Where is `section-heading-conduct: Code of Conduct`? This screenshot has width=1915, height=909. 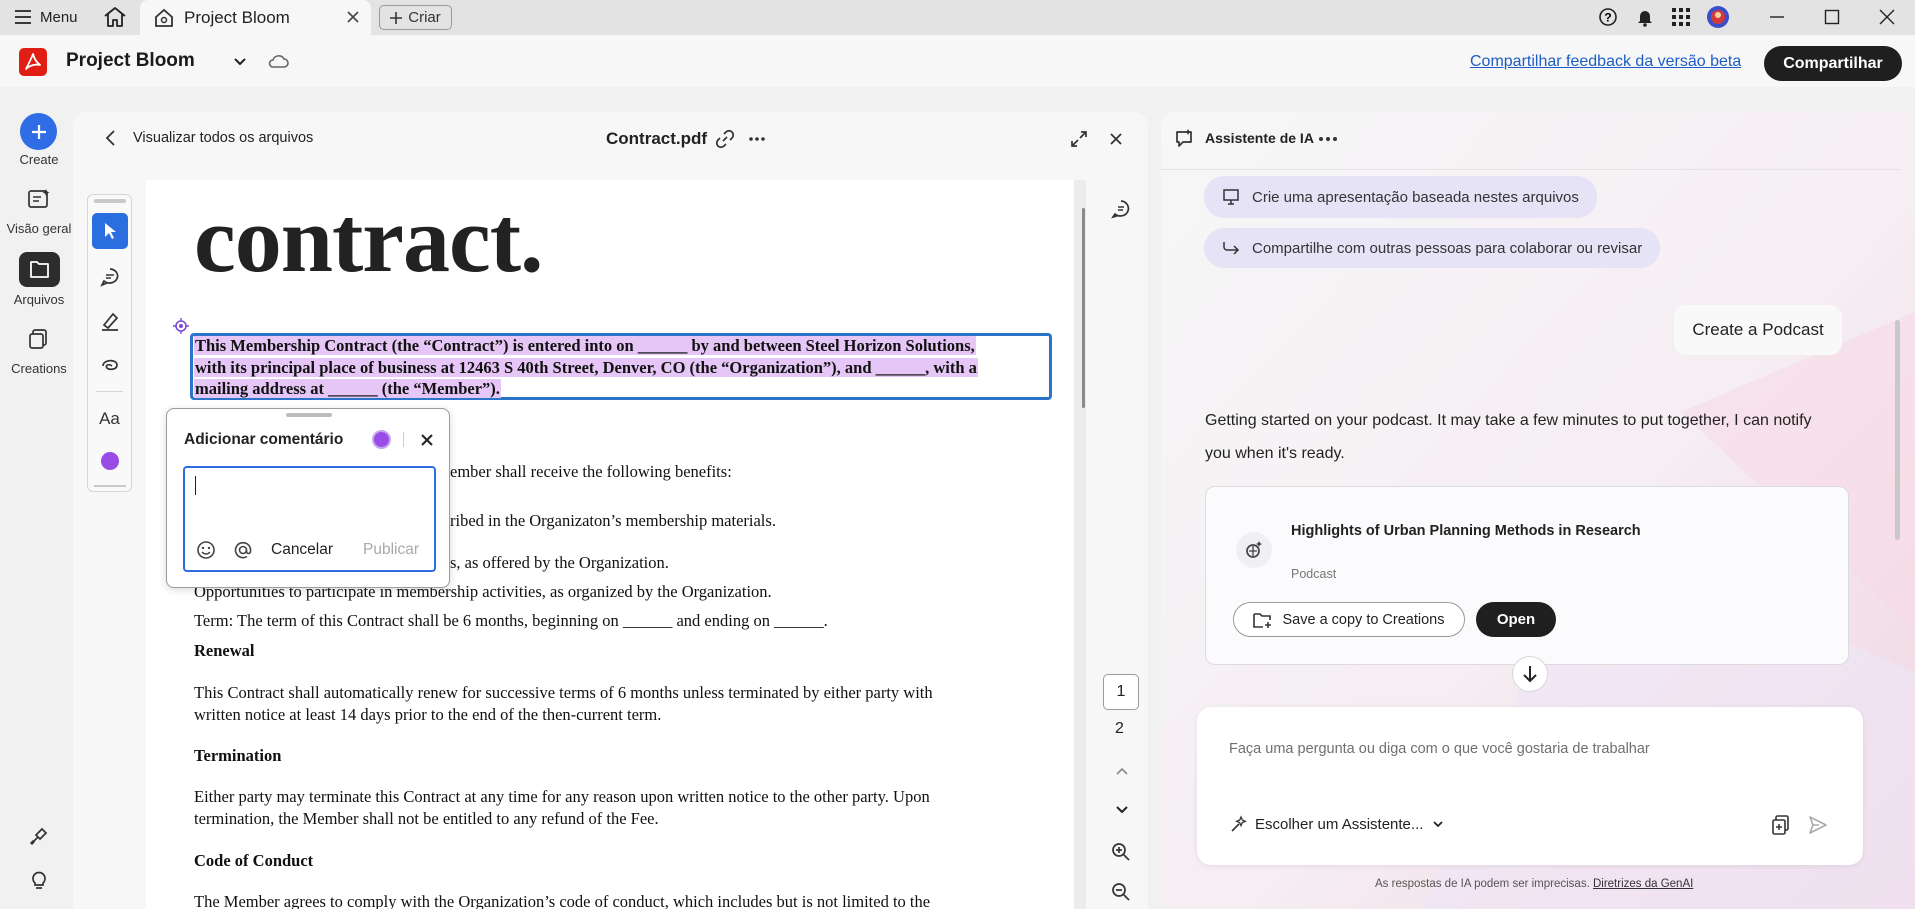
section-heading-conduct: Code of Conduct is located at coordinates (254, 860).